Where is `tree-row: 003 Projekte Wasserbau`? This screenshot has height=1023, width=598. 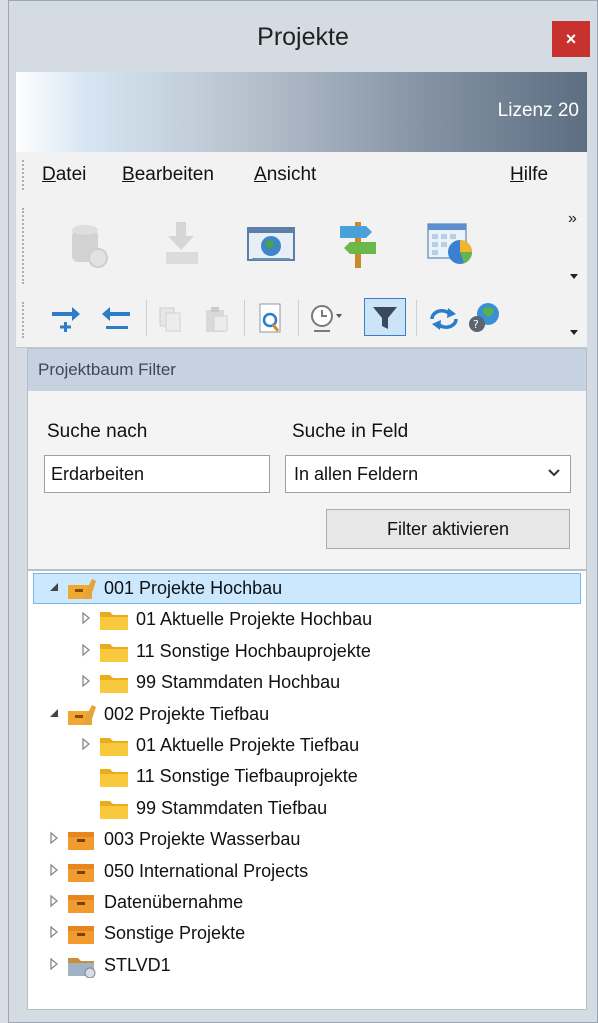 tree-row: 003 Projekte Wasserbau is located at coordinates (306, 839).